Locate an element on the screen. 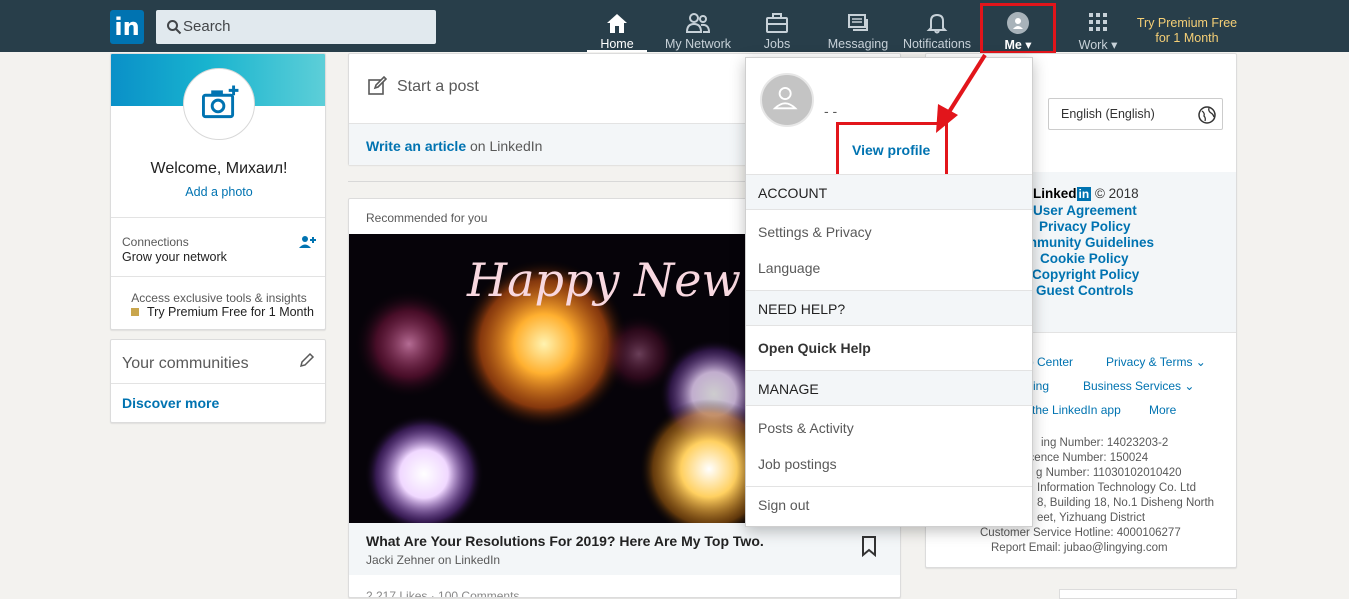 This screenshot has width=1349, height=599. linkedin-logo: in is located at coordinates (127, 27).